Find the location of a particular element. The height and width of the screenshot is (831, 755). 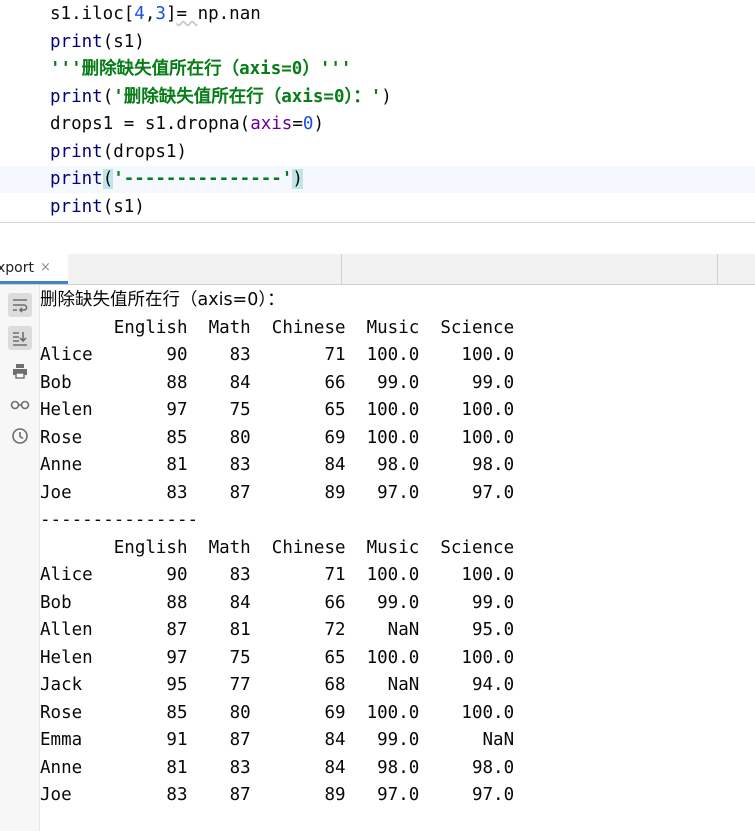

glasses-icon is located at coordinates (20, 404).